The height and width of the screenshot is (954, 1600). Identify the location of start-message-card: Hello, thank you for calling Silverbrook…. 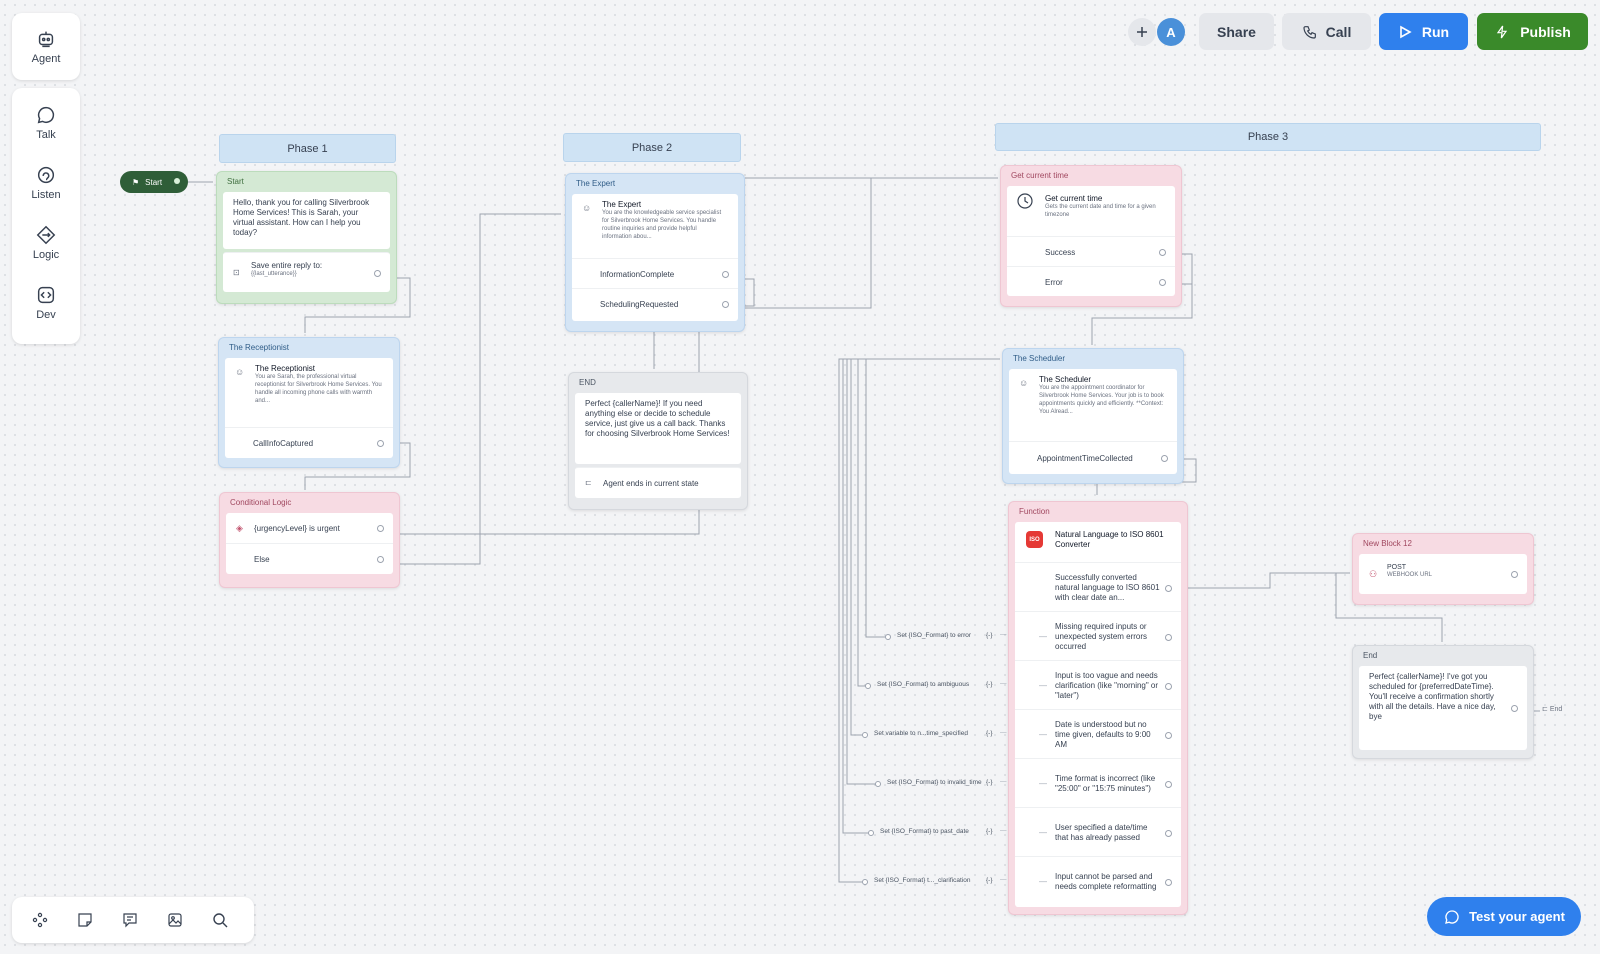
(306, 220).